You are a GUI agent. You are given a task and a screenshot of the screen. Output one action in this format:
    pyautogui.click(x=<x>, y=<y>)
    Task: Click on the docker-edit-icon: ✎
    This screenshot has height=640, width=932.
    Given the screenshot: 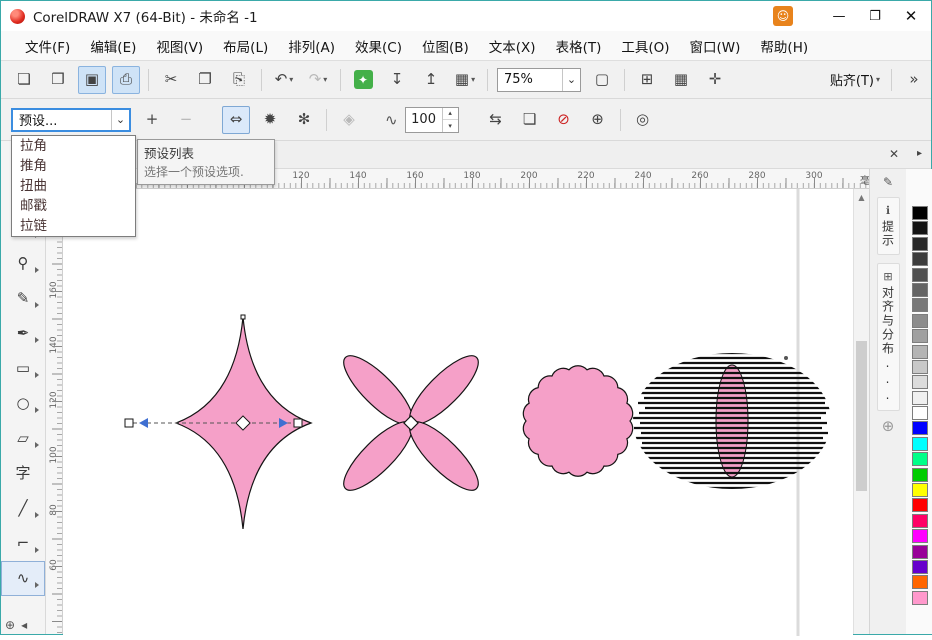 What is the action you would take?
    pyautogui.click(x=888, y=182)
    